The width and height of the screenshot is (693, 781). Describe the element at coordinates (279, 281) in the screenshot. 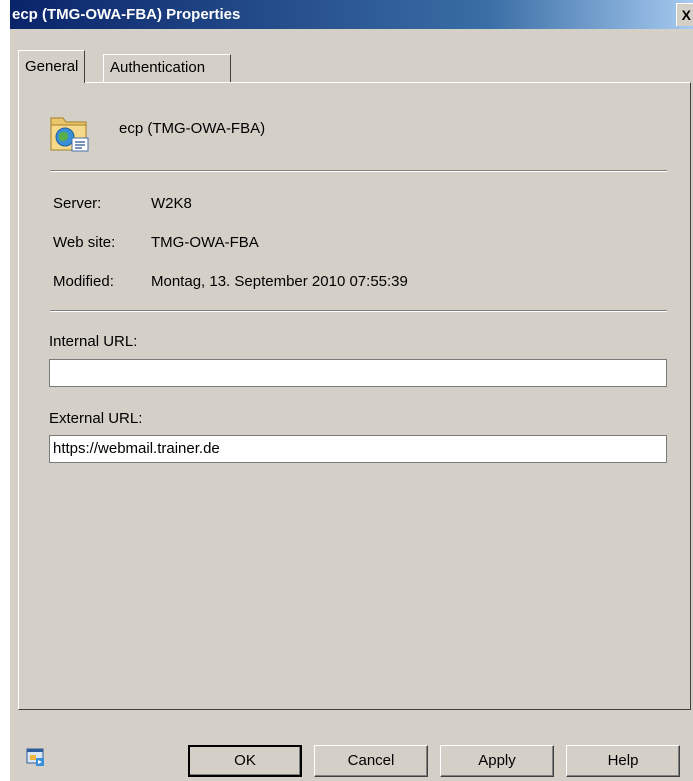

I see `modified-value: Montag, 13. September 2010 07:55:39` at that location.